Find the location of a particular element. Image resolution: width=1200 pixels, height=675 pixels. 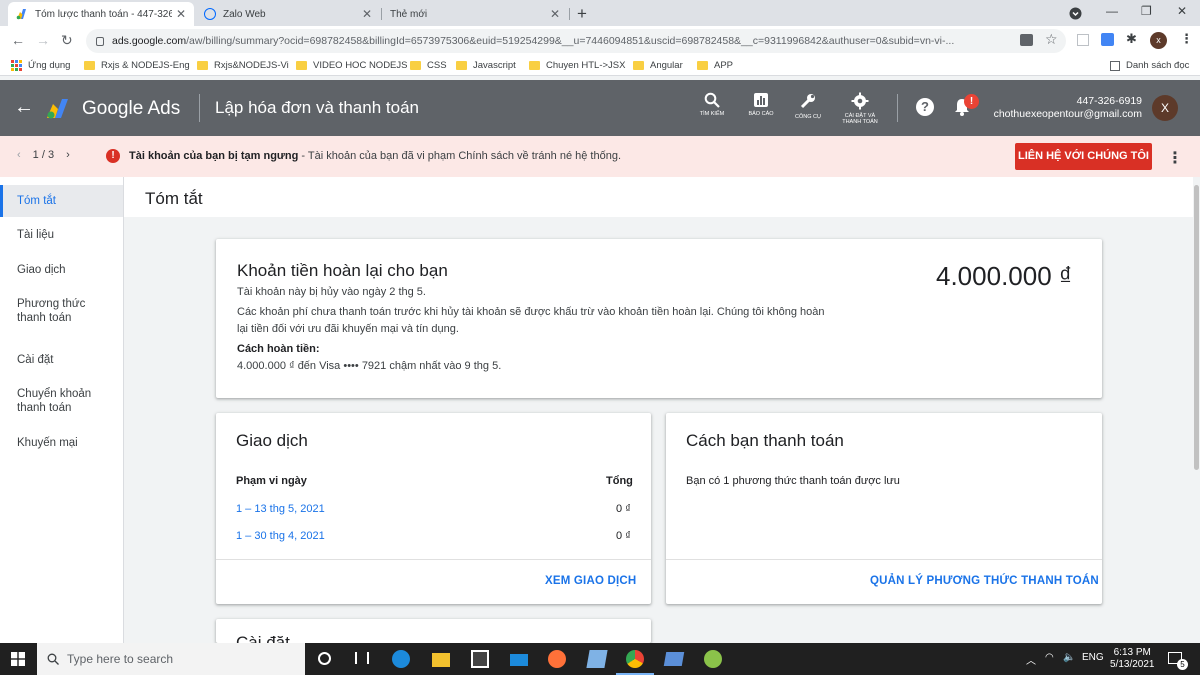

puzzle-extensions-icon: ✱ is located at coordinates (1131, 39).